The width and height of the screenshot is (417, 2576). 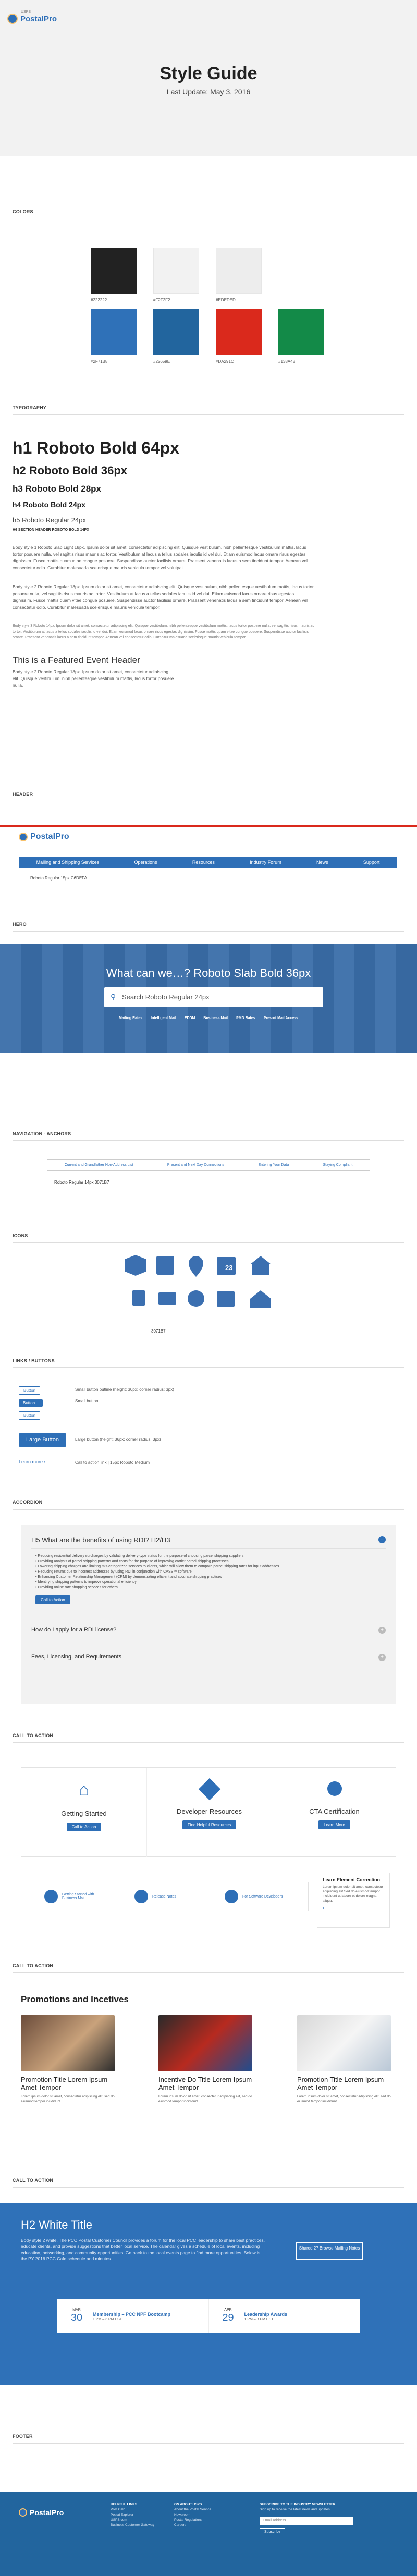 I want to click on anchor-link: Current and Grandfather Non-Address List, so click(x=99, y=1165).